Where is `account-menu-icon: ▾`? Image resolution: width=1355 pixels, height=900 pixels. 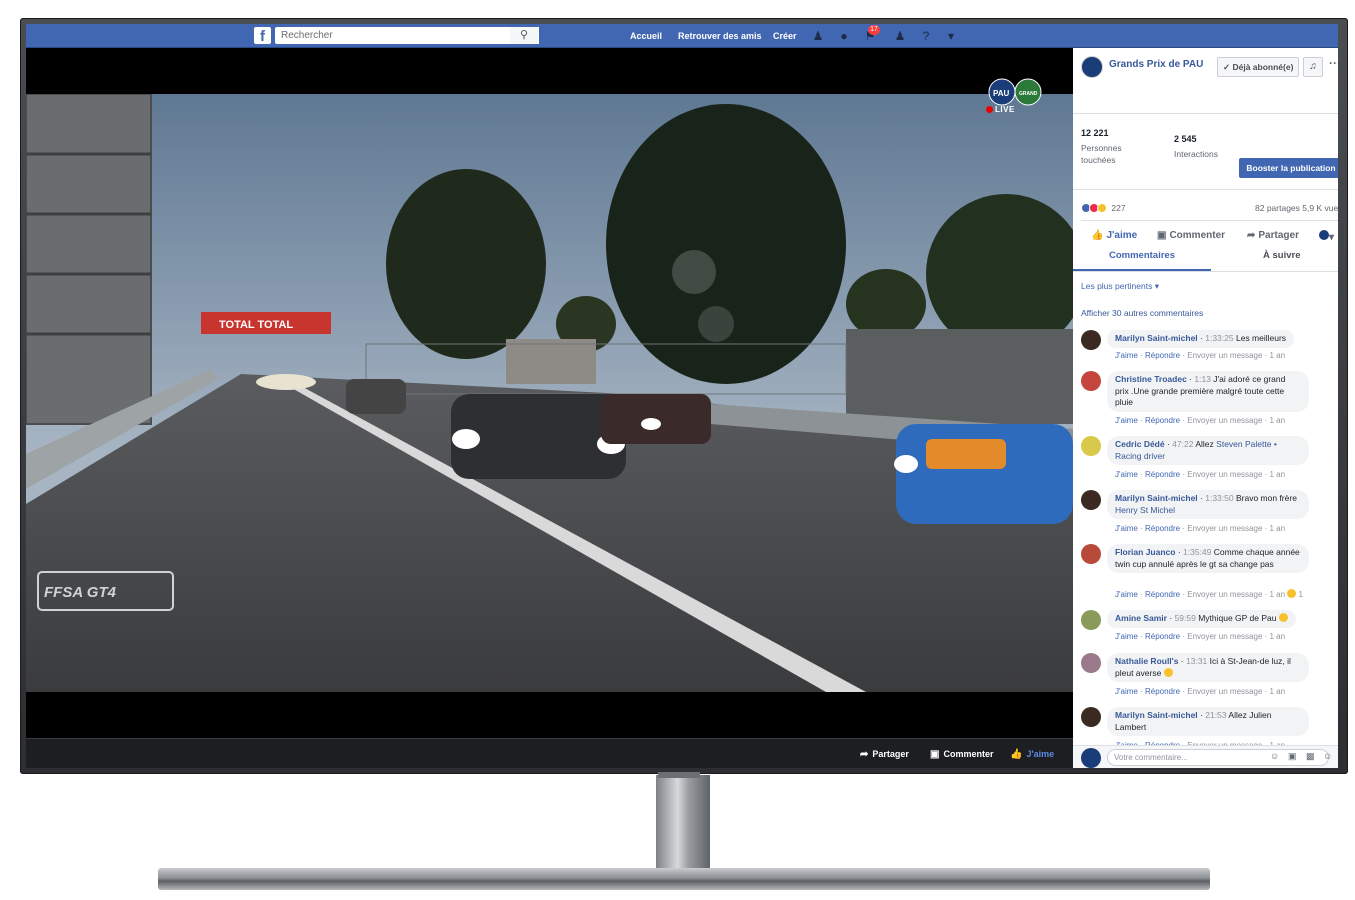 account-menu-icon: ▾ is located at coordinates (951, 36).